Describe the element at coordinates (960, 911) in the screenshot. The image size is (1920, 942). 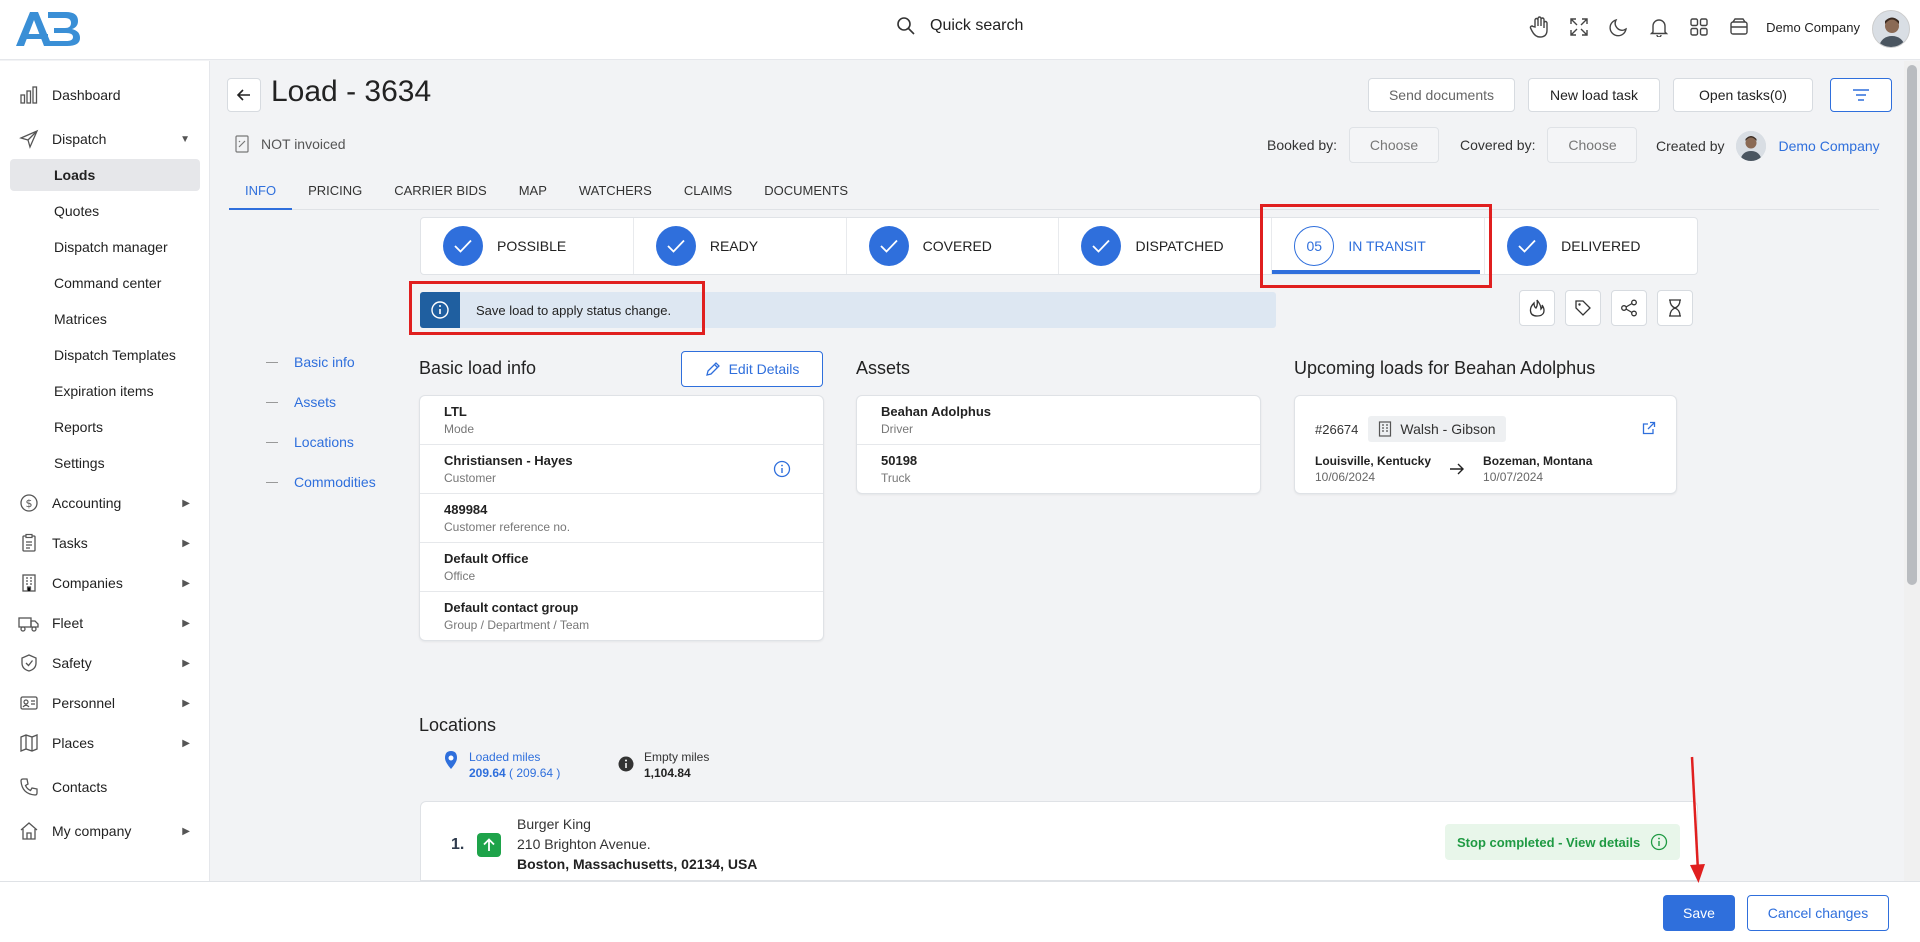
I see `footer-bar: Save Cancel changes` at that location.